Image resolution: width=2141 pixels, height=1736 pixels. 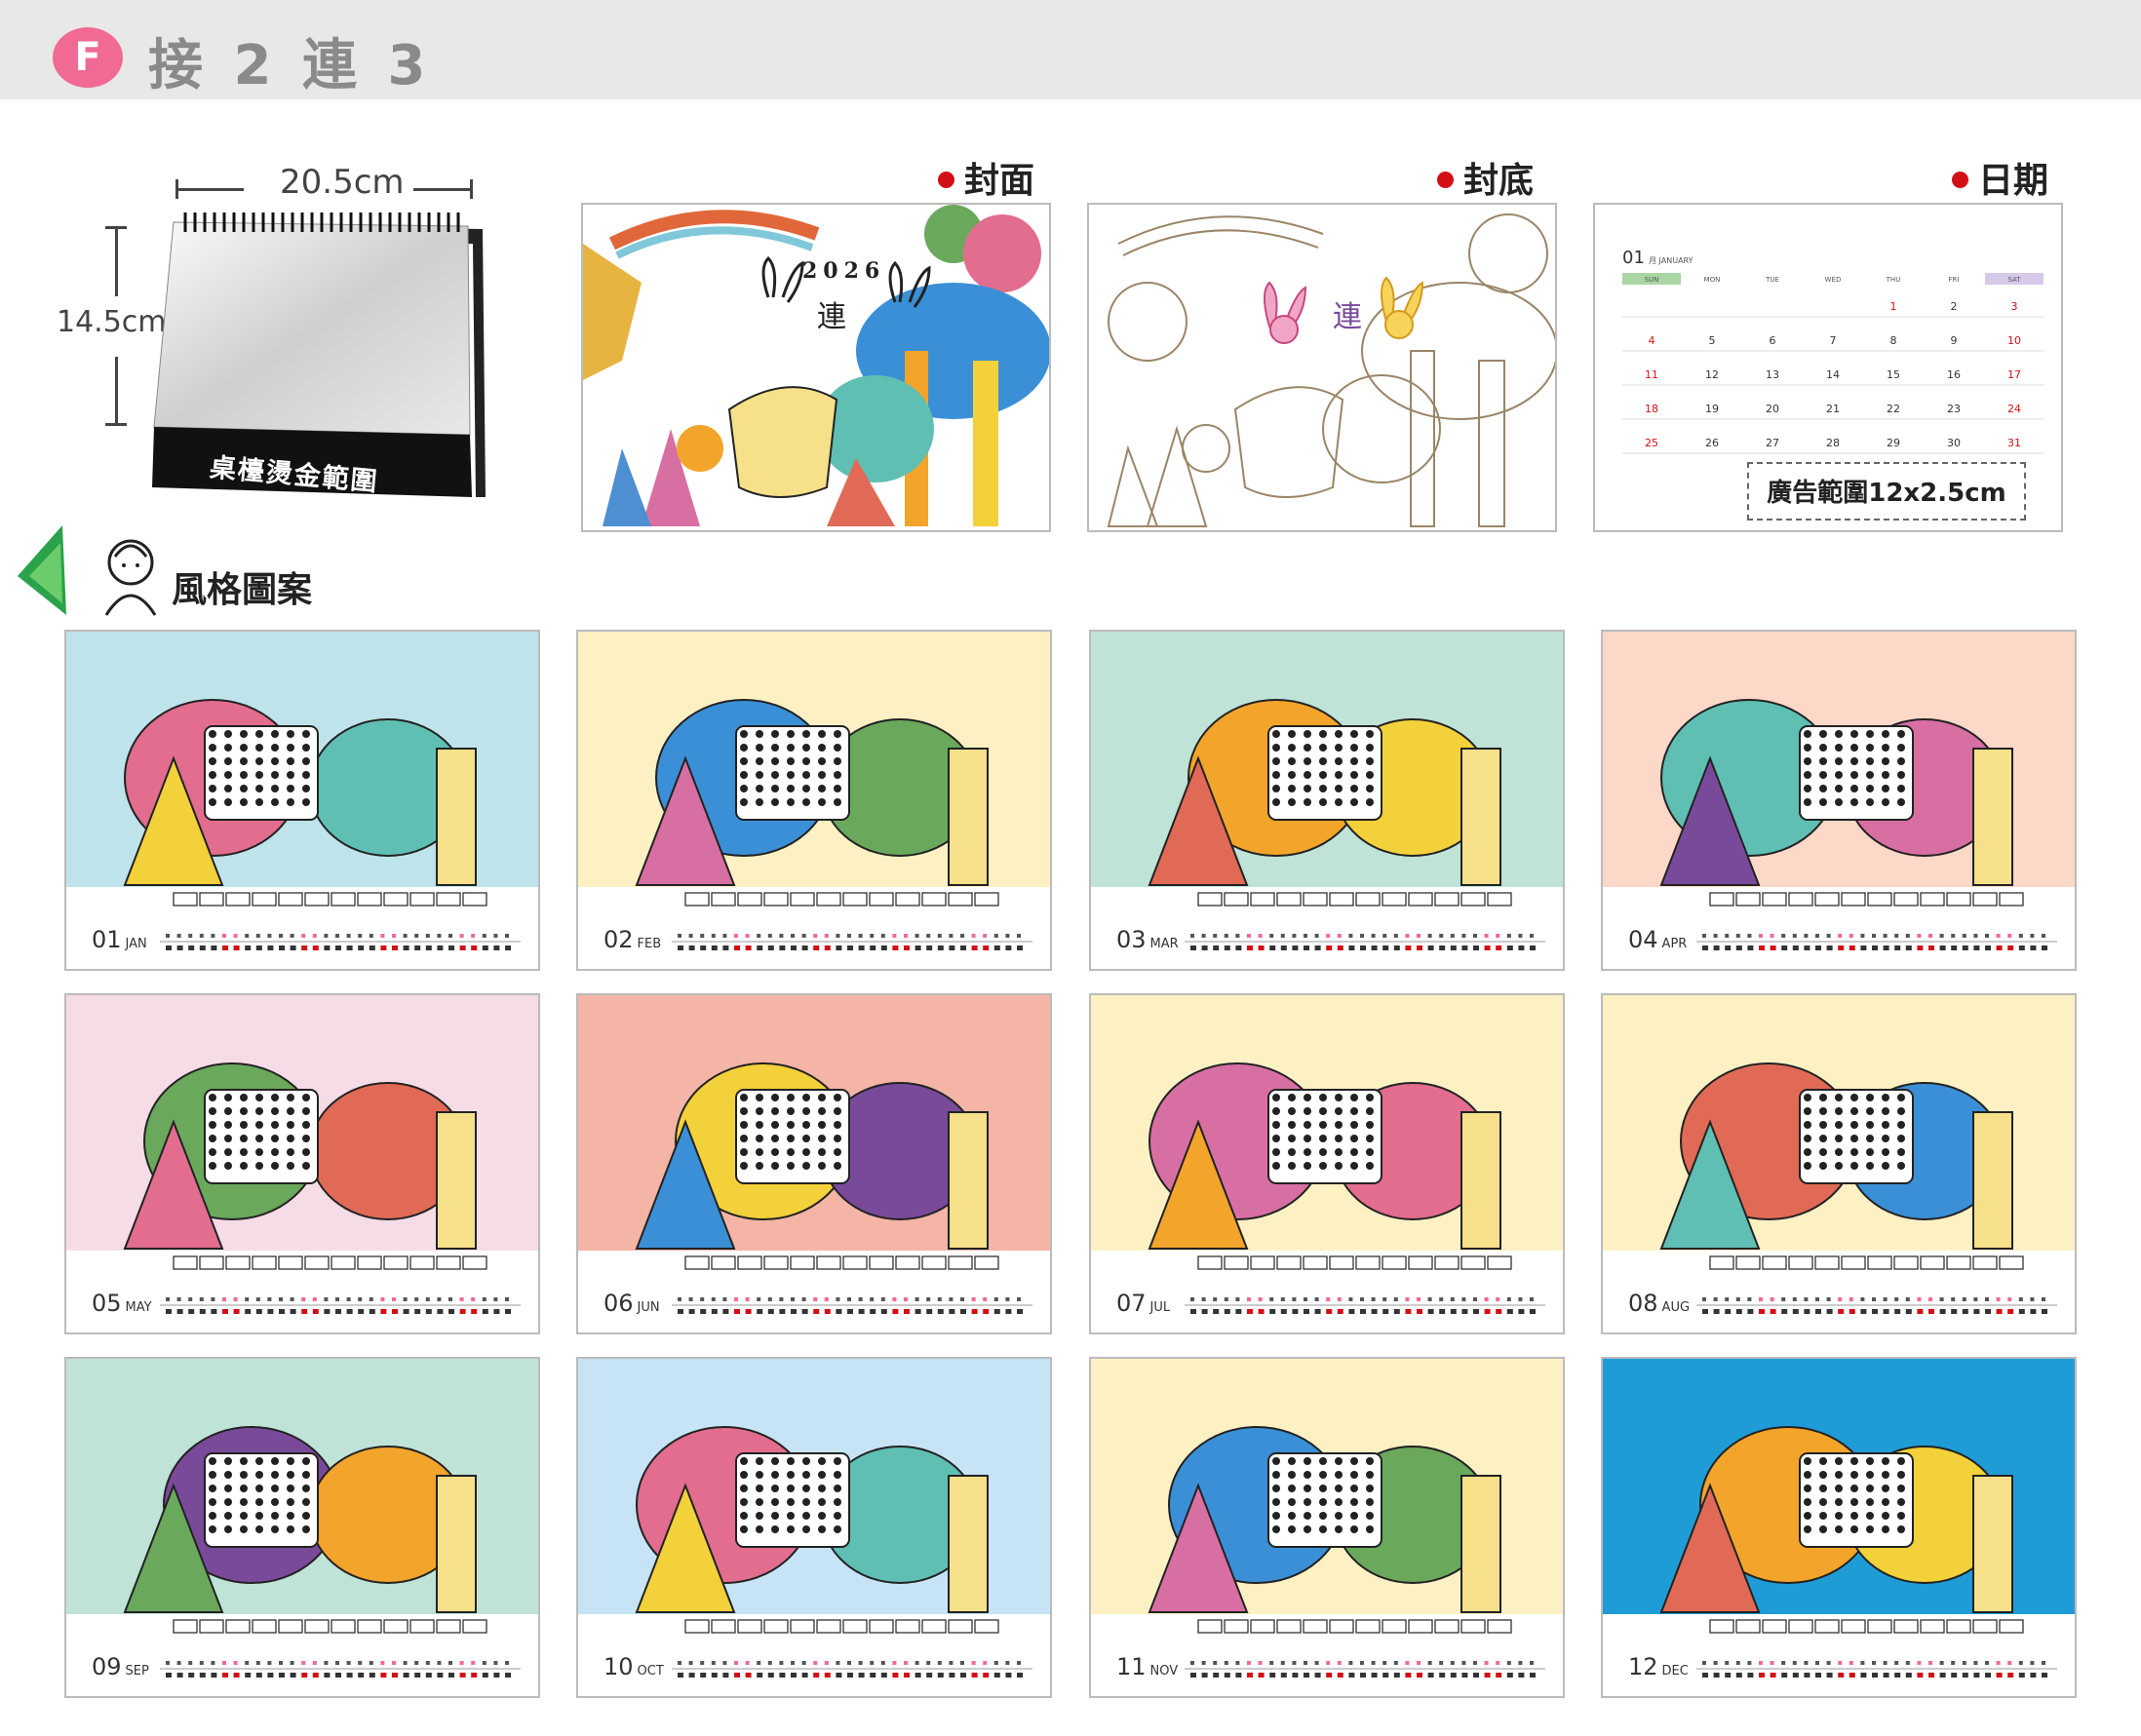 I want to click on date-cell: 14, so click(x=1833, y=374).